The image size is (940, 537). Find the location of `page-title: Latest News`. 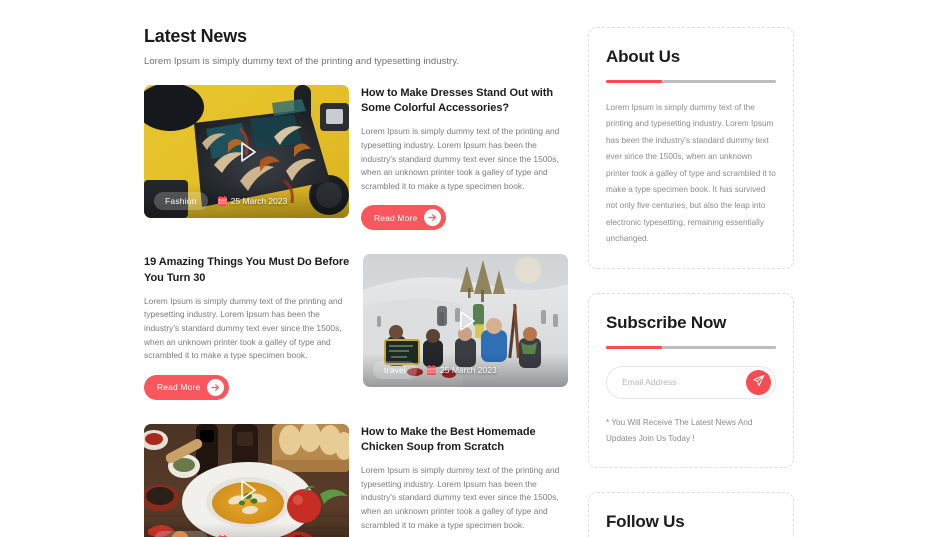

page-title: Latest News is located at coordinates (195, 36).